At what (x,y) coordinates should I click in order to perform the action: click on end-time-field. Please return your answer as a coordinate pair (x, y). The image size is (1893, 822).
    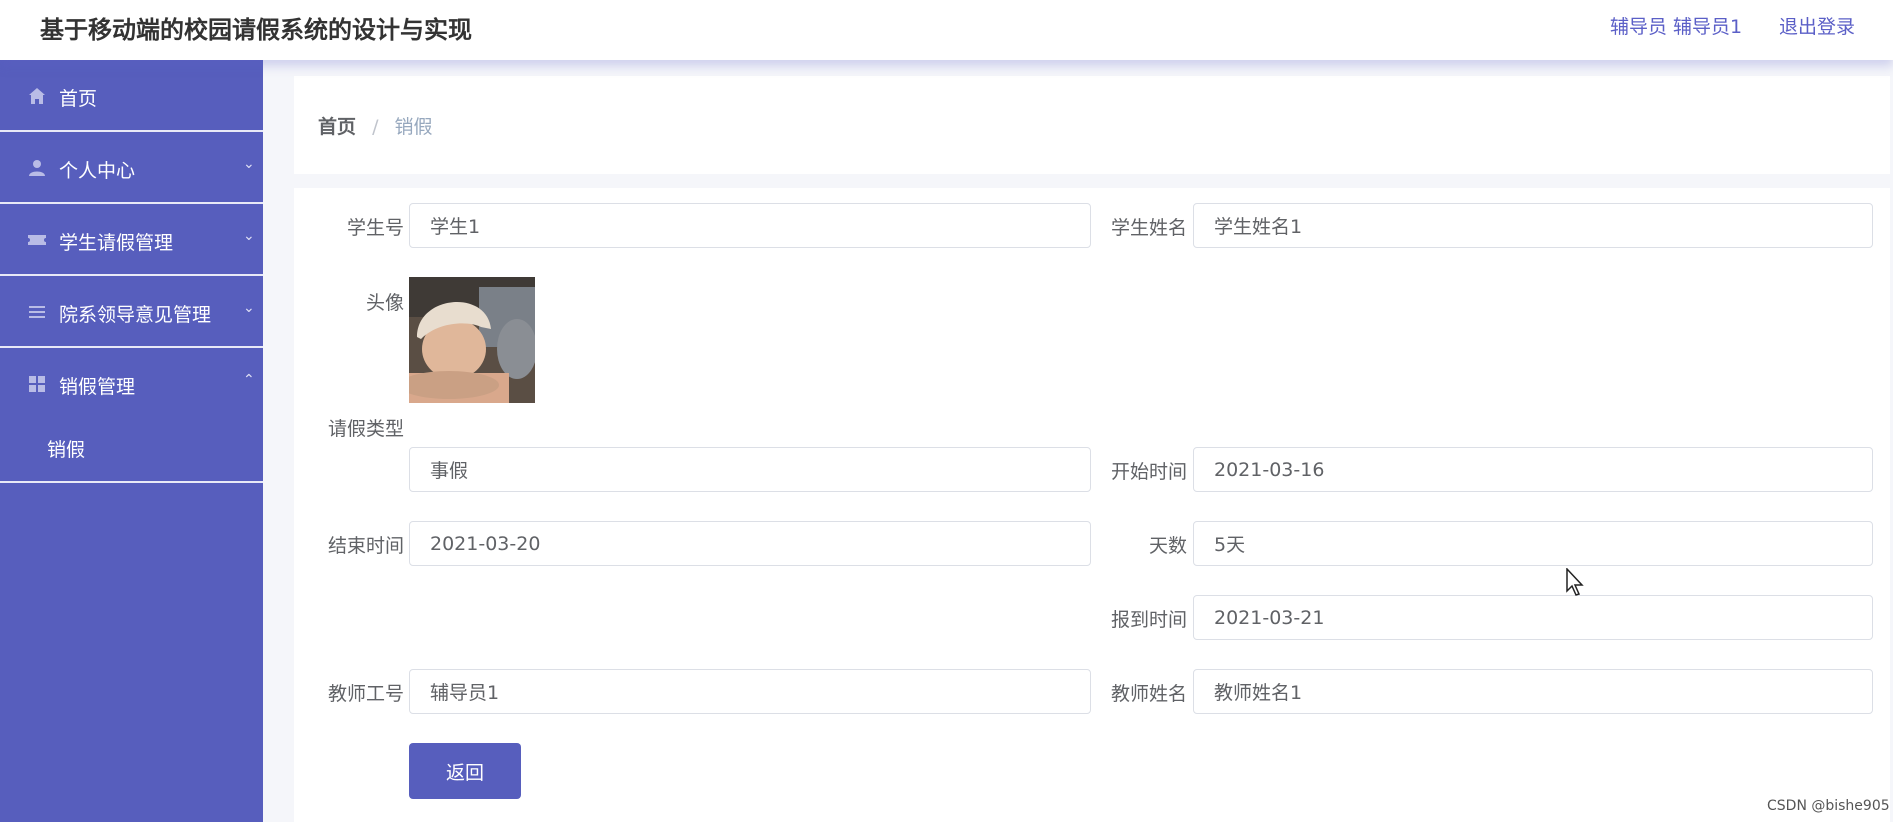
    Looking at the image, I should click on (750, 543).